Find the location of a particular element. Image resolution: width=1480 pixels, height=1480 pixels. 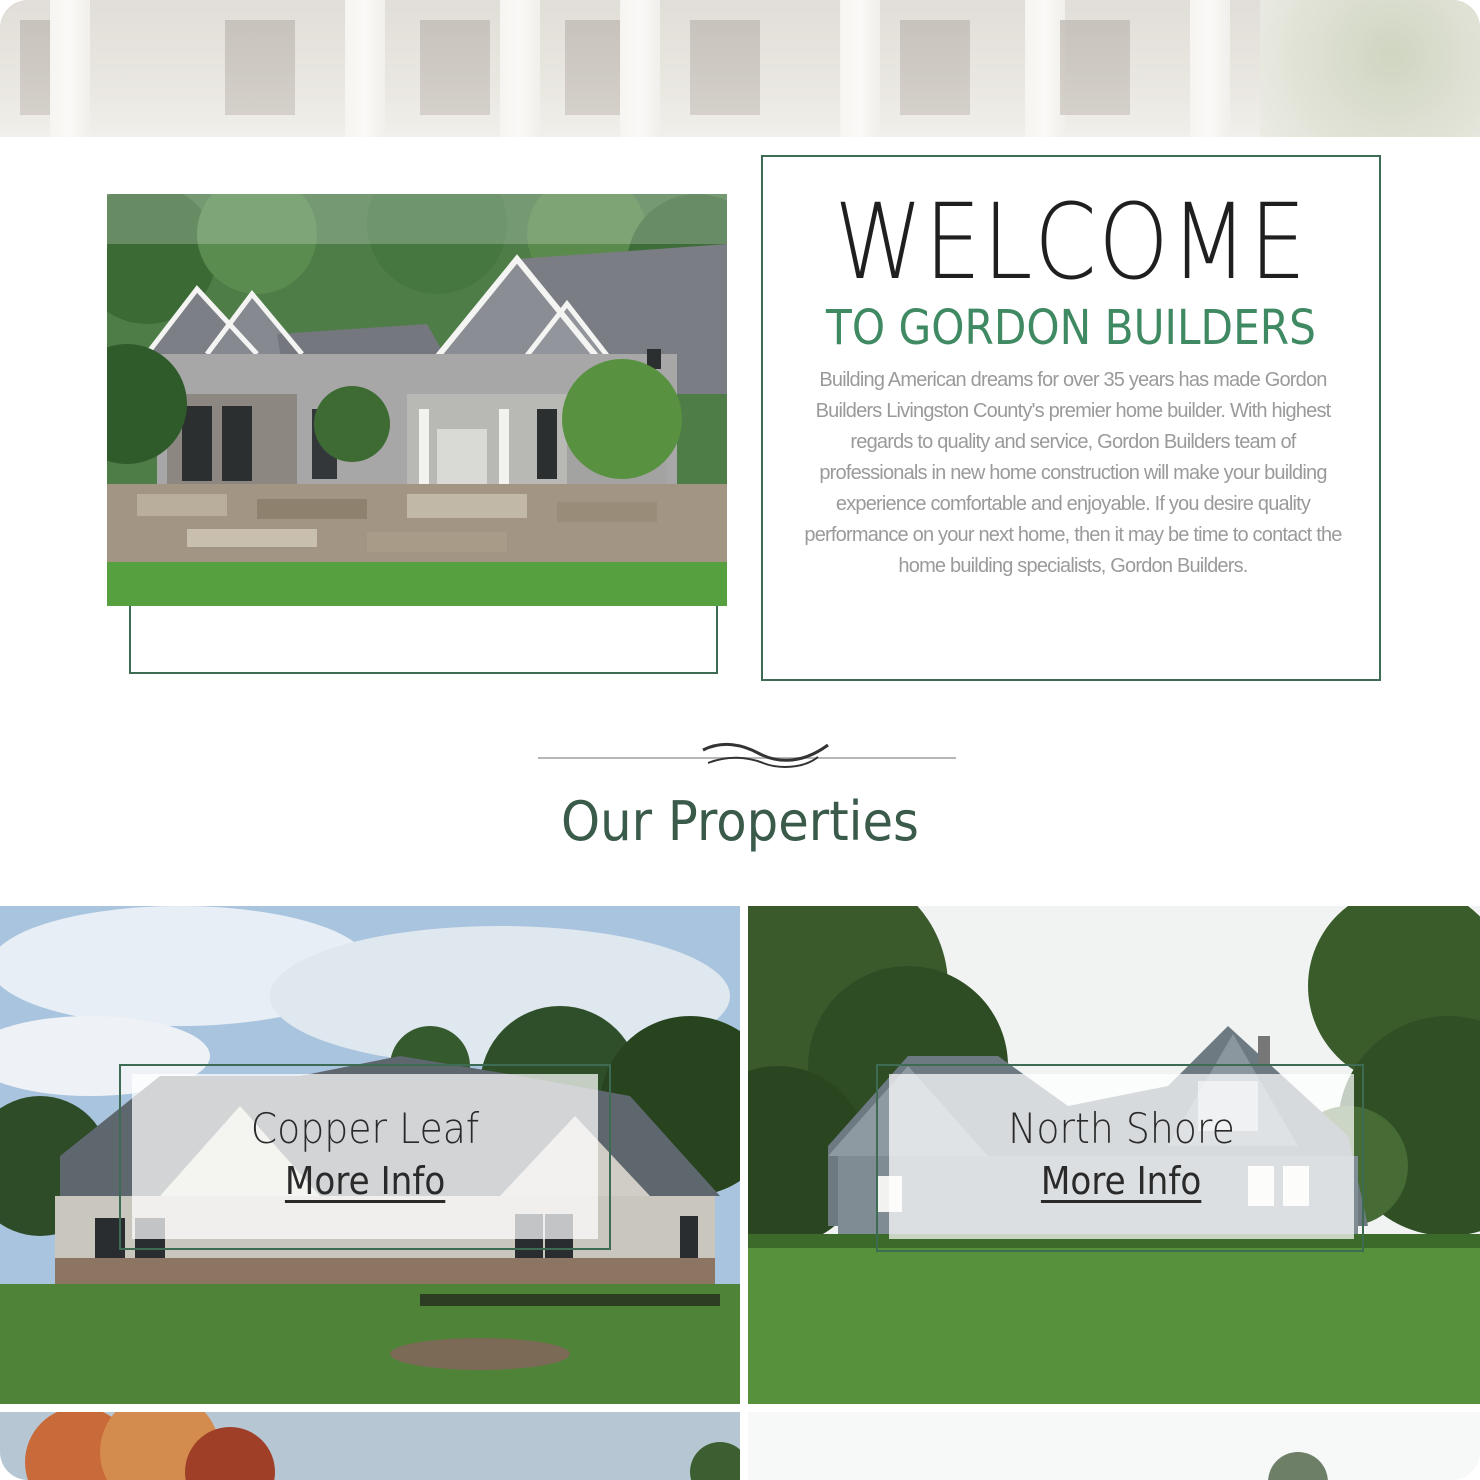

welcome-house-photo is located at coordinates (417, 400).